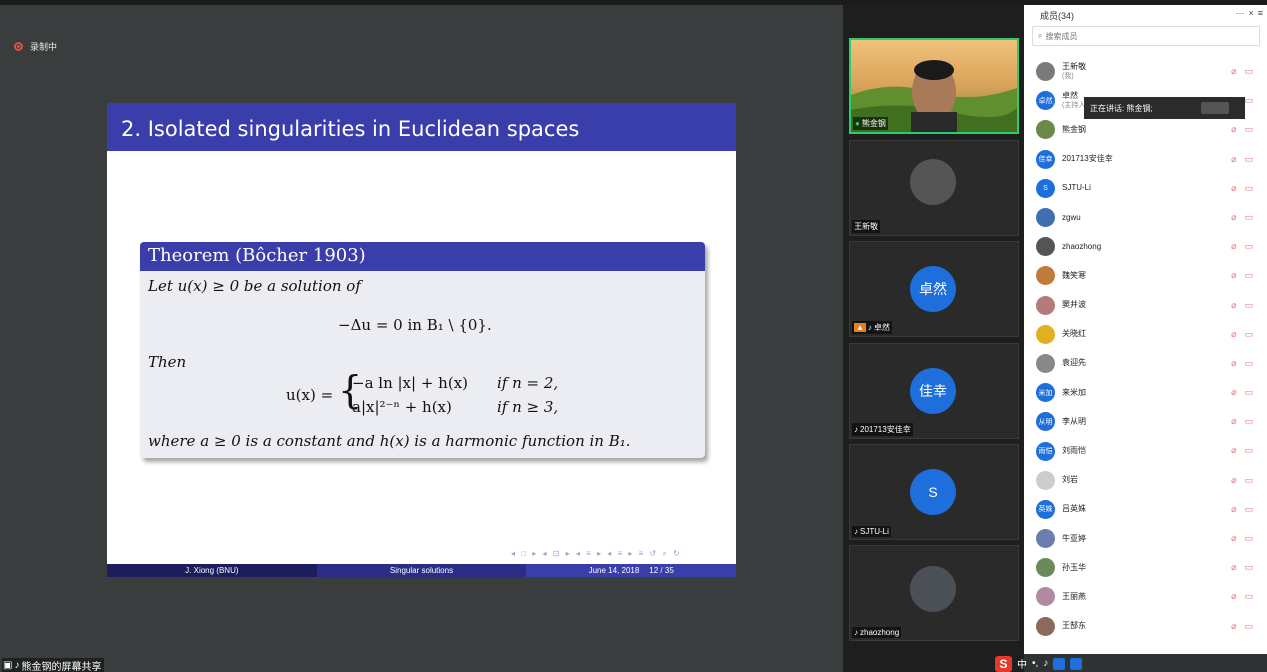 The width and height of the screenshot is (1267, 672). What do you see at coordinates (1145, 217) in the screenshot?
I see `member-item: zgwu ⌀ ▭` at bounding box center [1145, 217].